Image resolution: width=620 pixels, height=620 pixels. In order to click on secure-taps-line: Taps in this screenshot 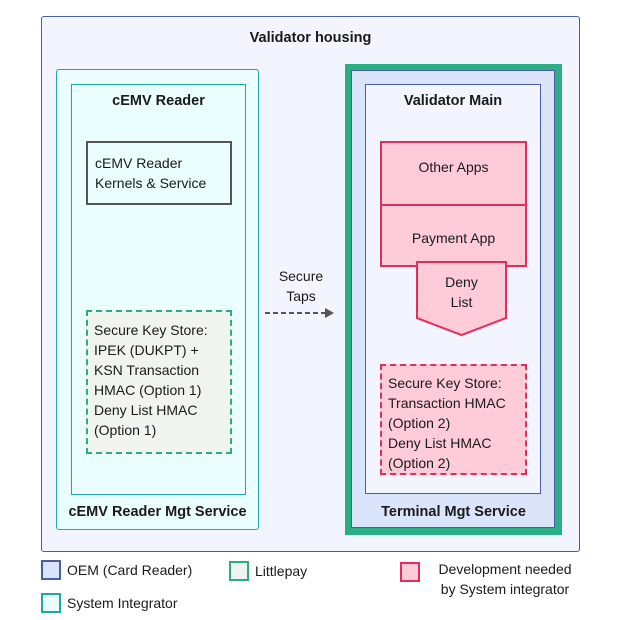, I will do `click(301, 296)`.